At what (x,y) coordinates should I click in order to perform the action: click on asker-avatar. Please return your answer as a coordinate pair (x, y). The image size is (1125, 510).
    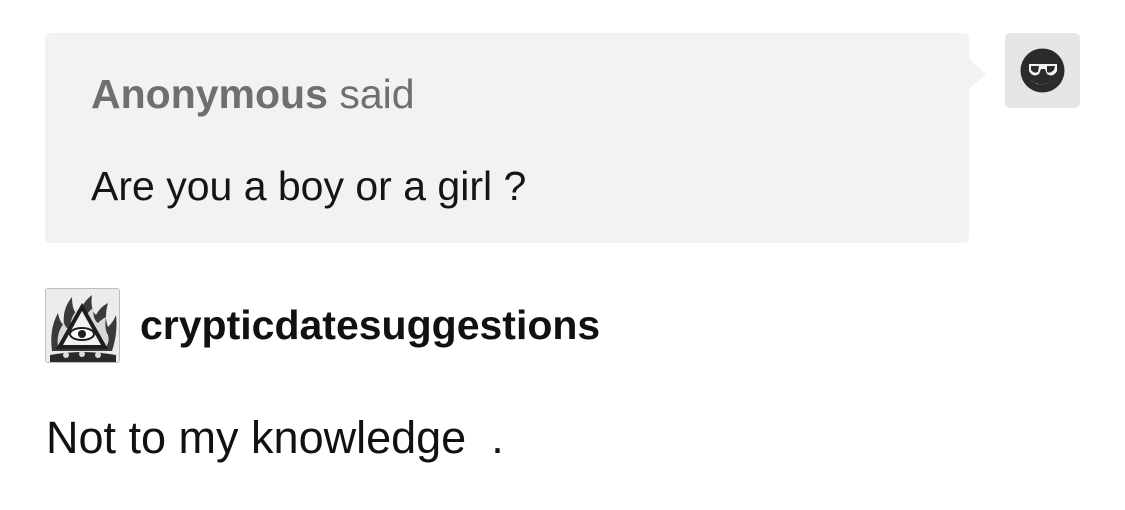
    Looking at the image, I should click on (1042, 70).